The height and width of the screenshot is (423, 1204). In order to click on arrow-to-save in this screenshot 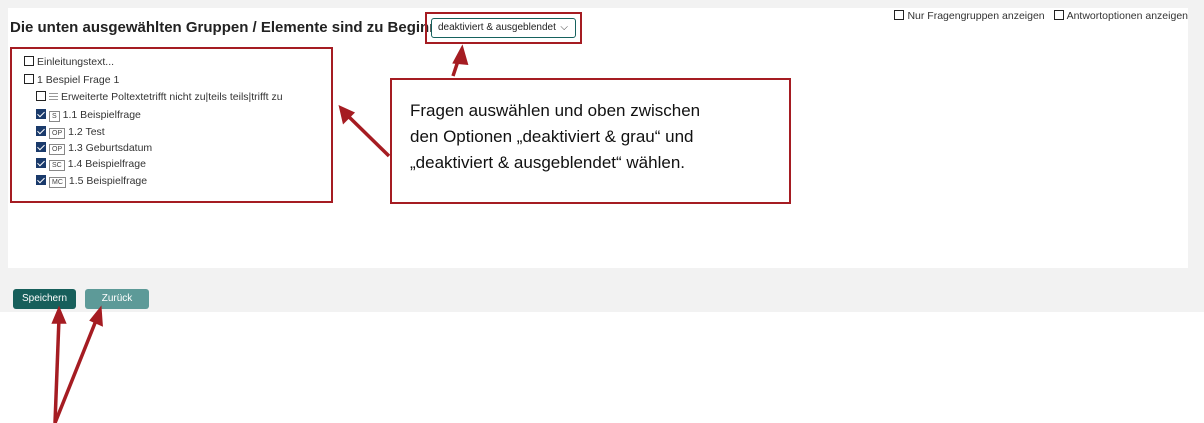, I will do `click(57, 370)`.